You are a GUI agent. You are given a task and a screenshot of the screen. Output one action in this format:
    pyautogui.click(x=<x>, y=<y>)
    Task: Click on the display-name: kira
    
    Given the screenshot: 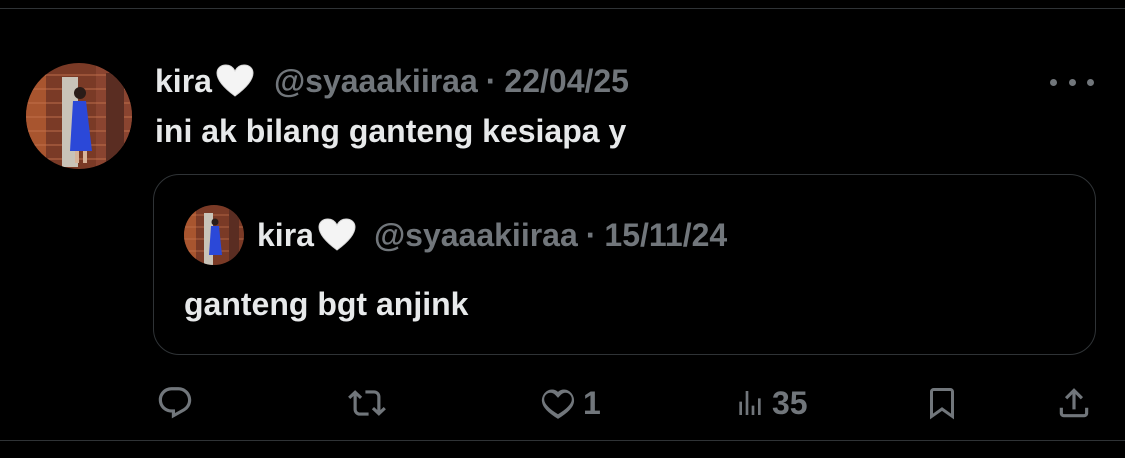 What is the action you would take?
    pyautogui.click(x=183, y=81)
    